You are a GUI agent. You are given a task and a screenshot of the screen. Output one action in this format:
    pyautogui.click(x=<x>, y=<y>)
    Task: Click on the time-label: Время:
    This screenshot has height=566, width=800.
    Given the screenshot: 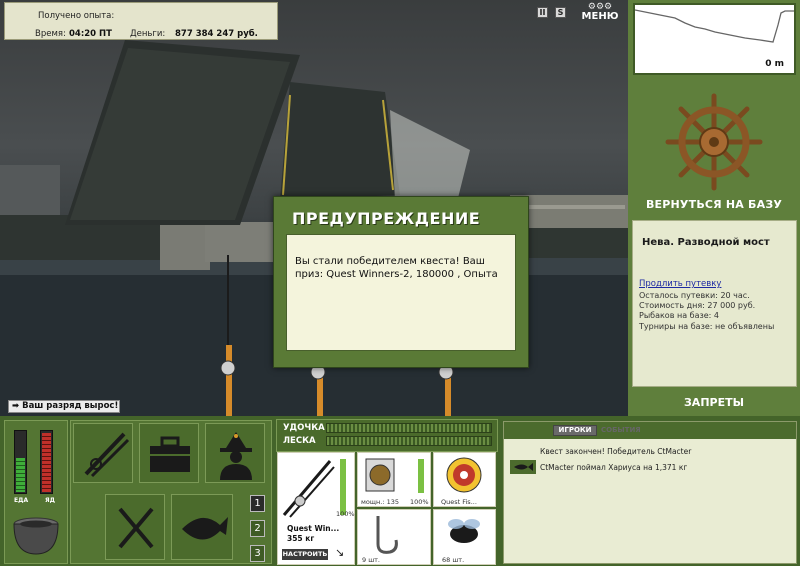 What is the action you would take?
    pyautogui.click(x=50, y=34)
    